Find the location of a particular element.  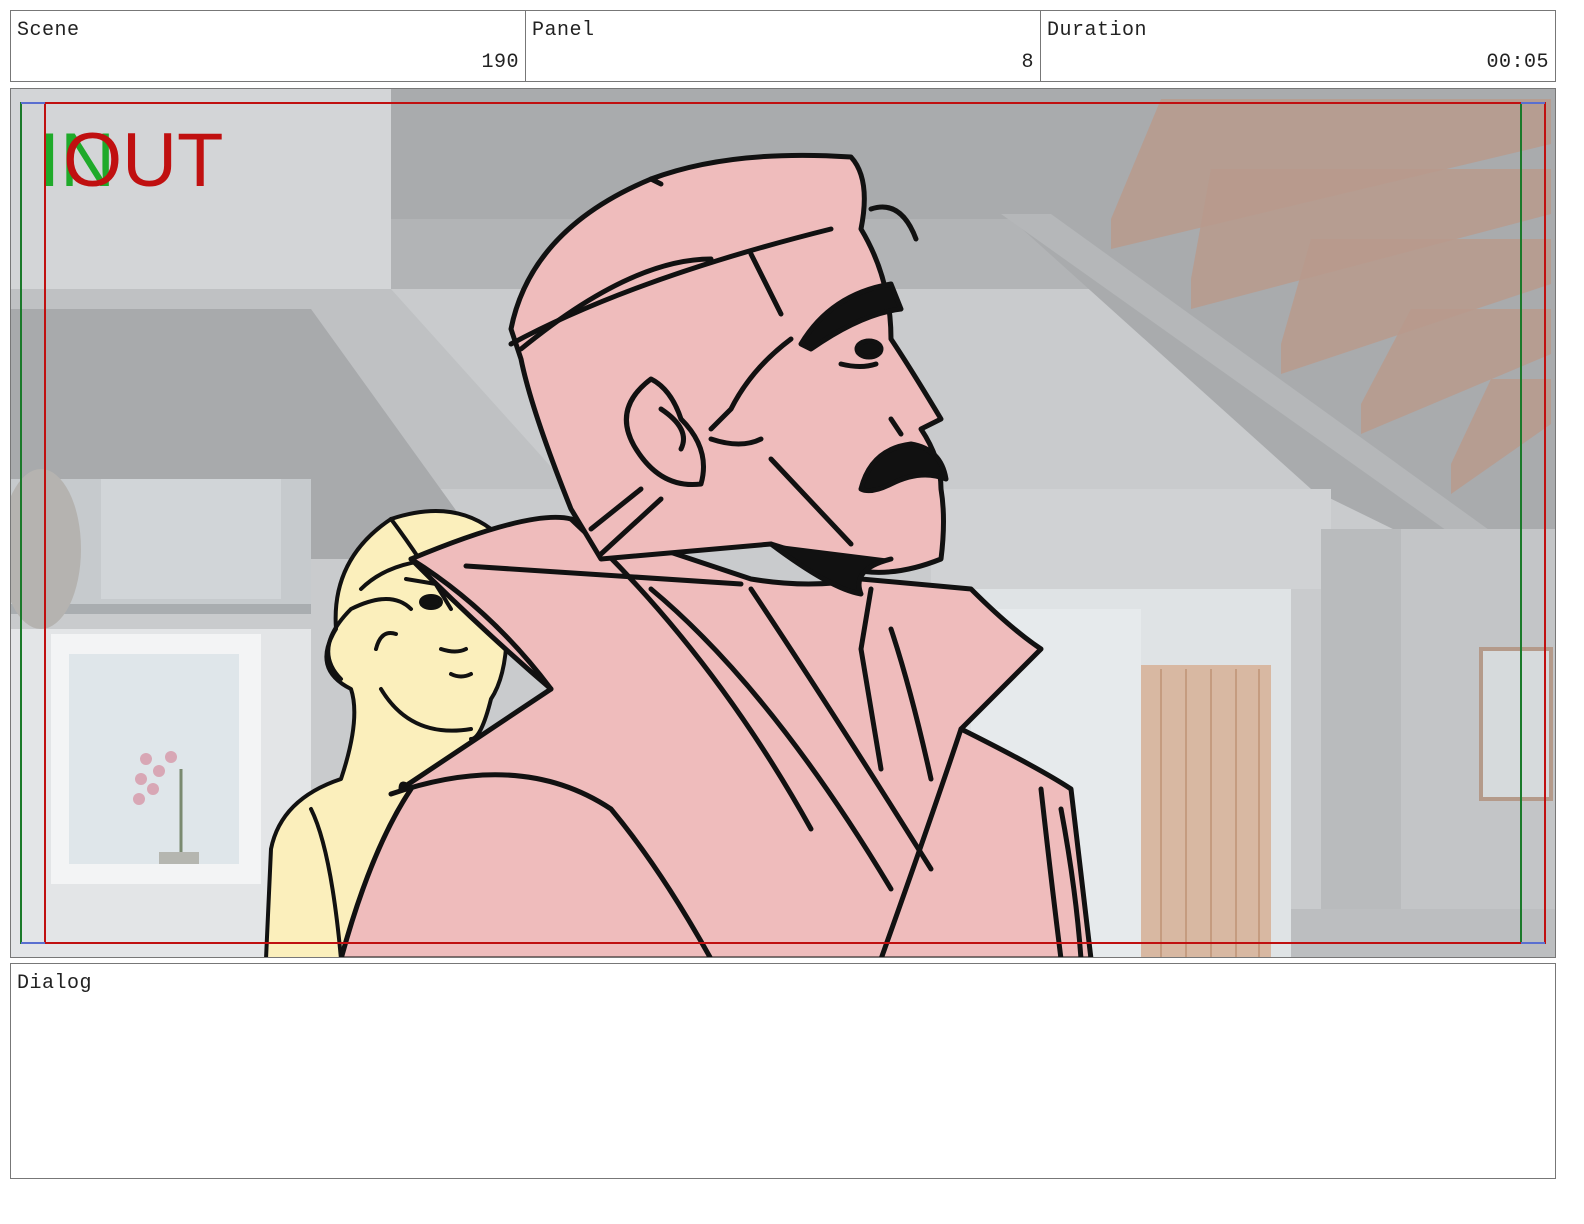

dialog-label: Dialog is located at coordinates (55, 983).